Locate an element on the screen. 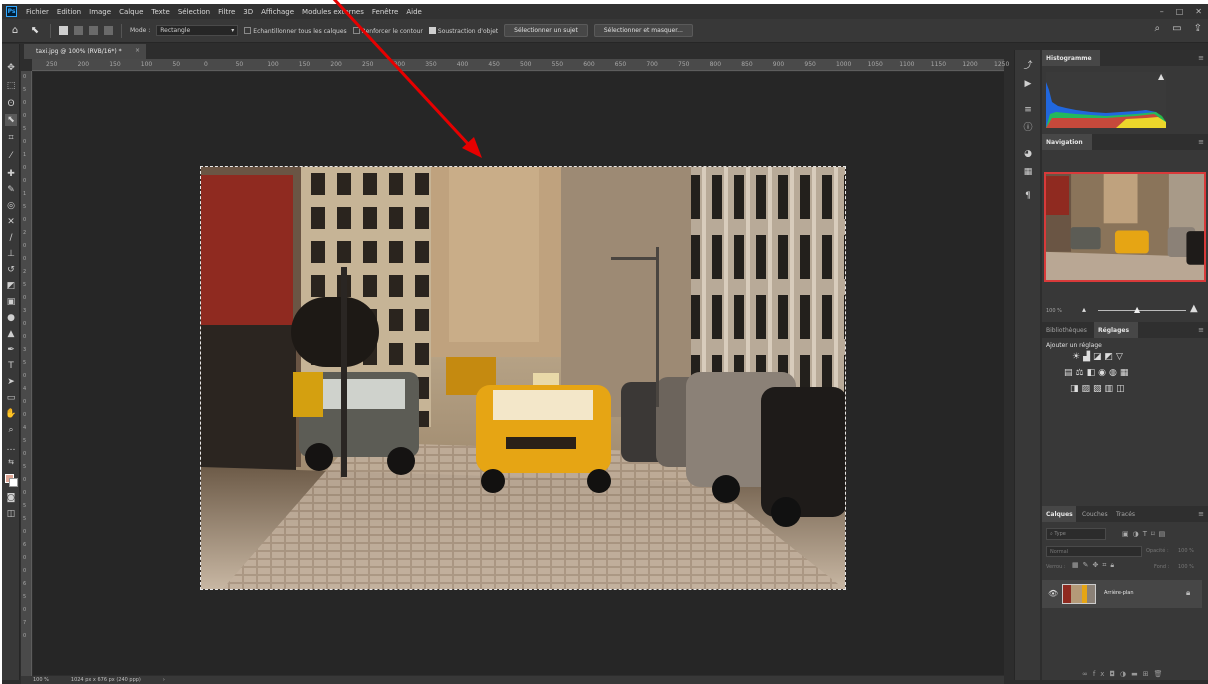 The image size is (1208, 684). annotation-overlay is located at coordinates (407, 79).